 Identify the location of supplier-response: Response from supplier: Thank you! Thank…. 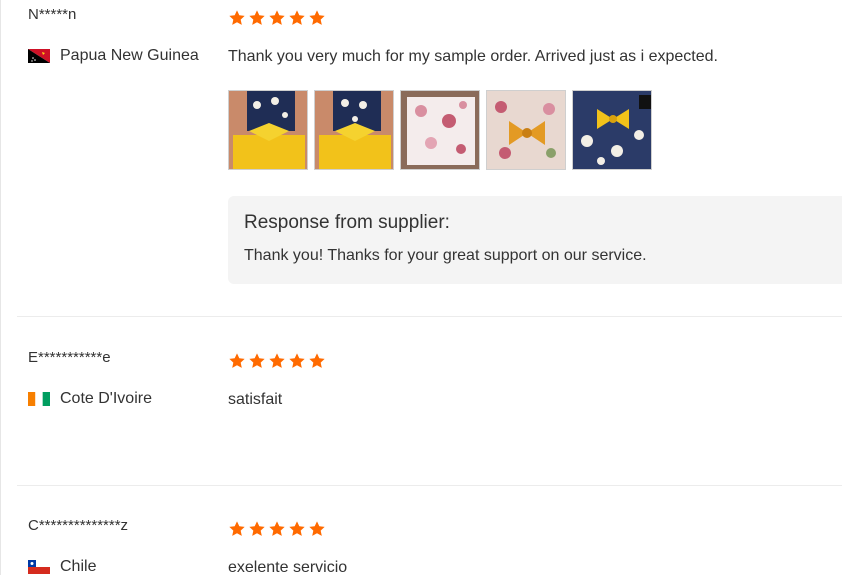
(535, 240).